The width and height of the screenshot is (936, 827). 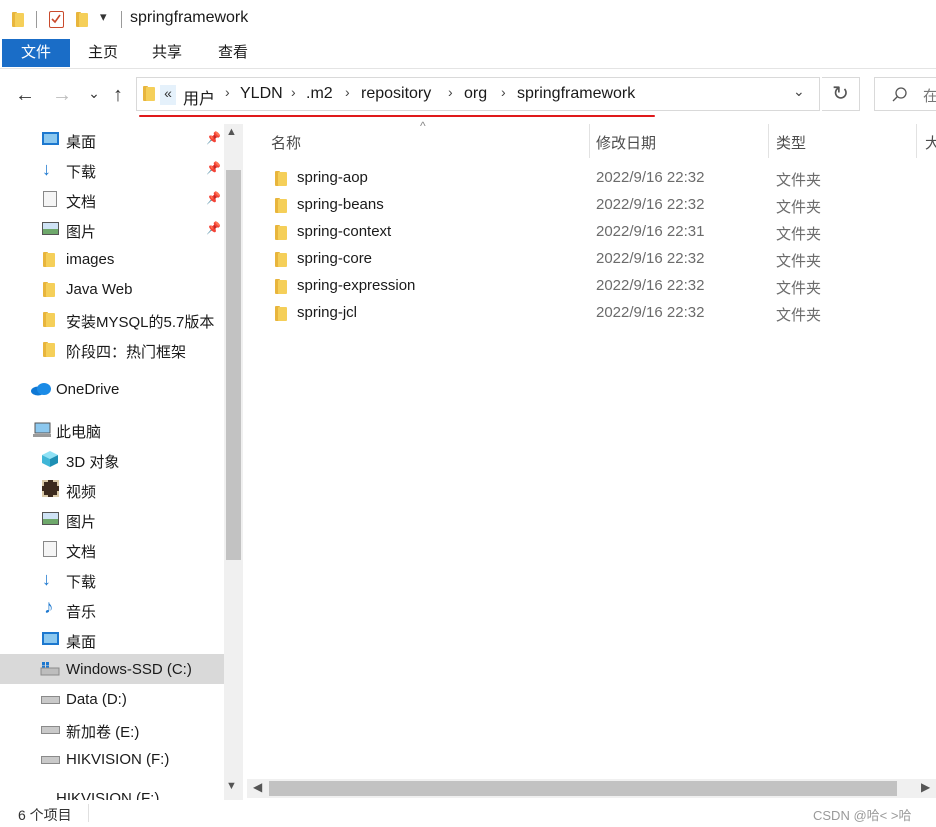 What do you see at coordinates (112, 549) in the screenshot?
I see `sidebar-item-documents-pc: 文档` at bounding box center [112, 549].